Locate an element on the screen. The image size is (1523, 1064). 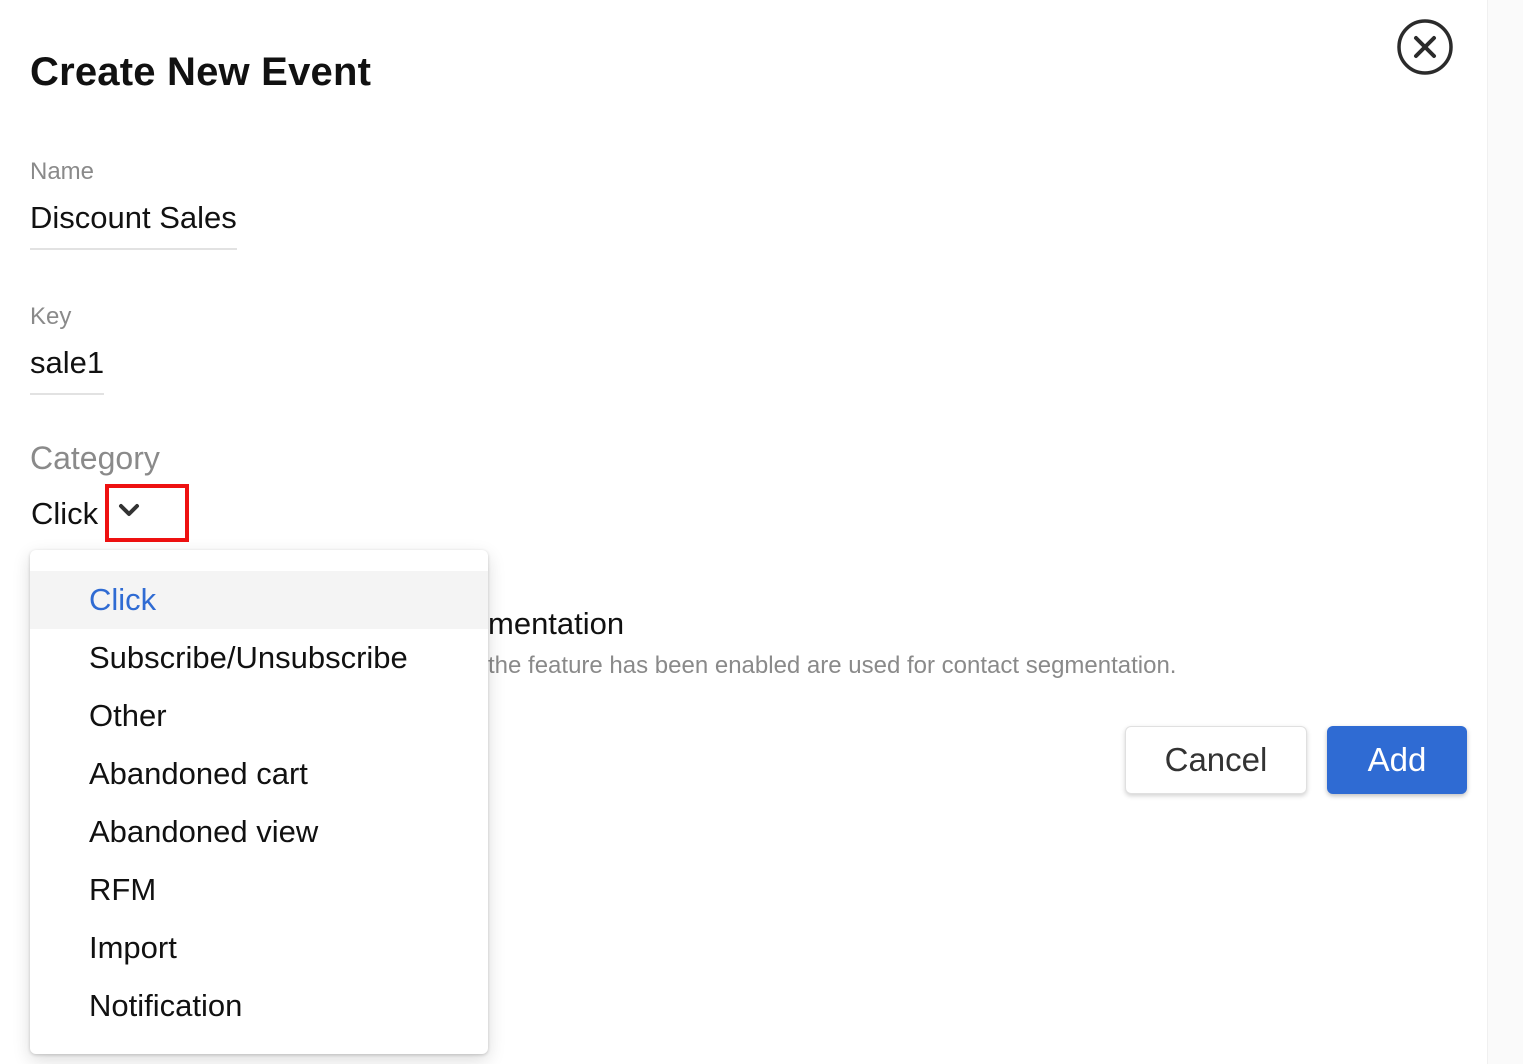
option-other: Other is located at coordinates (259, 716).